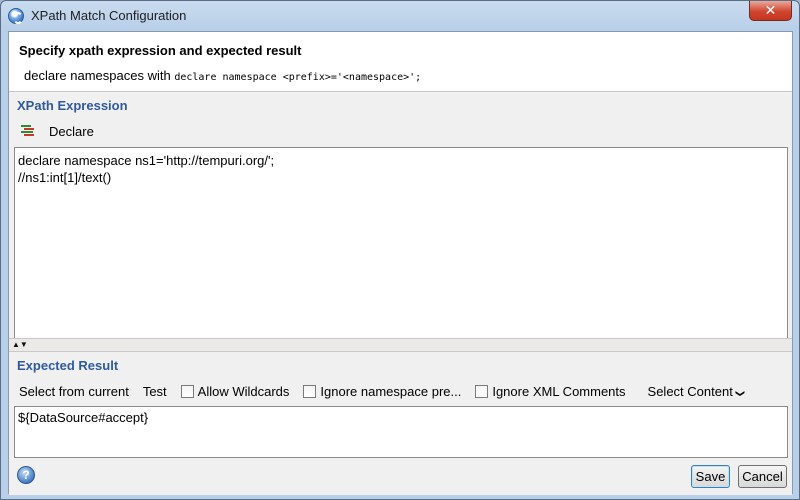 Image resolution: width=800 pixels, height=500 pixels. Describe the element at coordinates (97, 75) in the screenshot. I see `header-description-text: declare namespaces with` at that location.